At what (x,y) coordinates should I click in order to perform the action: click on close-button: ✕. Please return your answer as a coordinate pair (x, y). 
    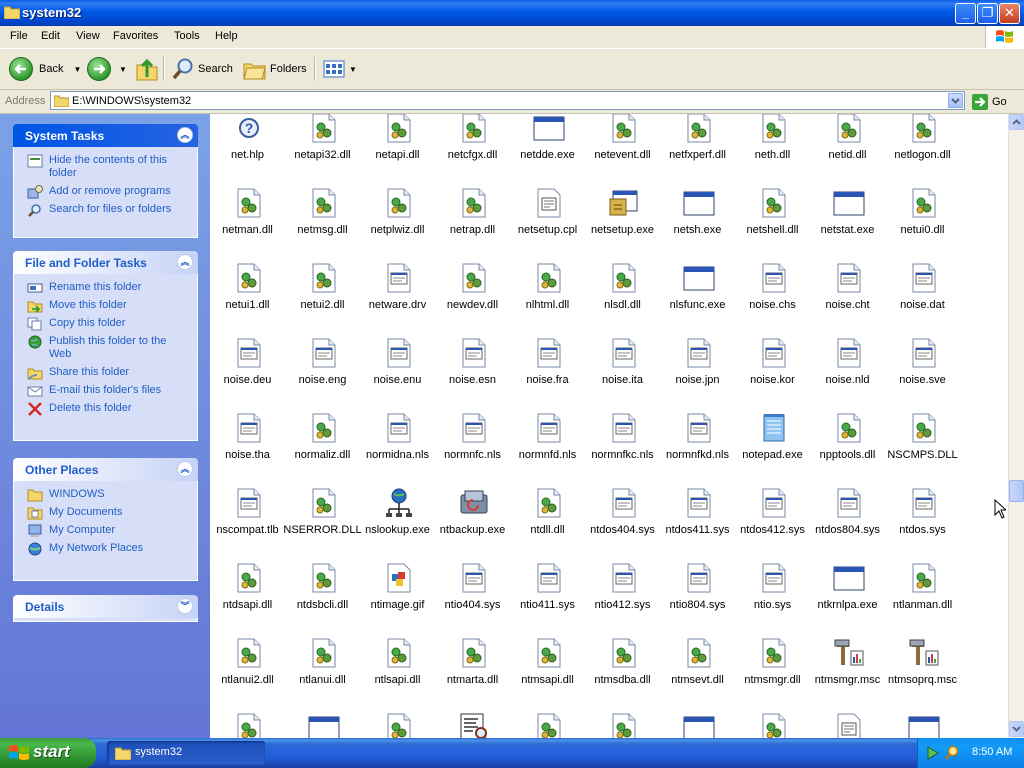
    Looking at the image, I should click on (1009, 13).